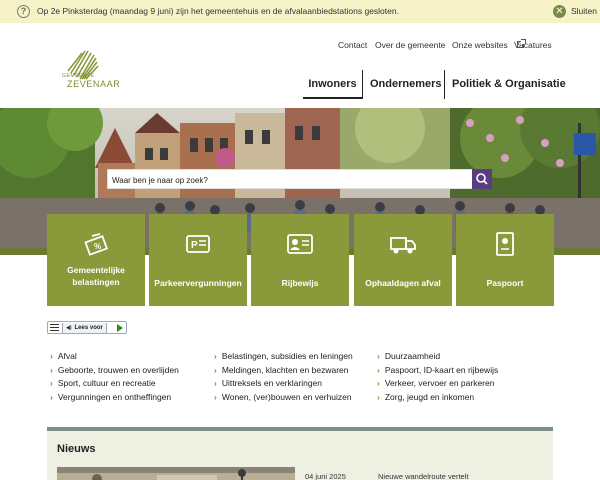 This screenshot has width=600, height=480. What do you see at coordinates (403, 260) in the screenshot?
I see `tile-ophaaldagen-afval: Ophaaldagen afval` at bounding box center [403, 260].